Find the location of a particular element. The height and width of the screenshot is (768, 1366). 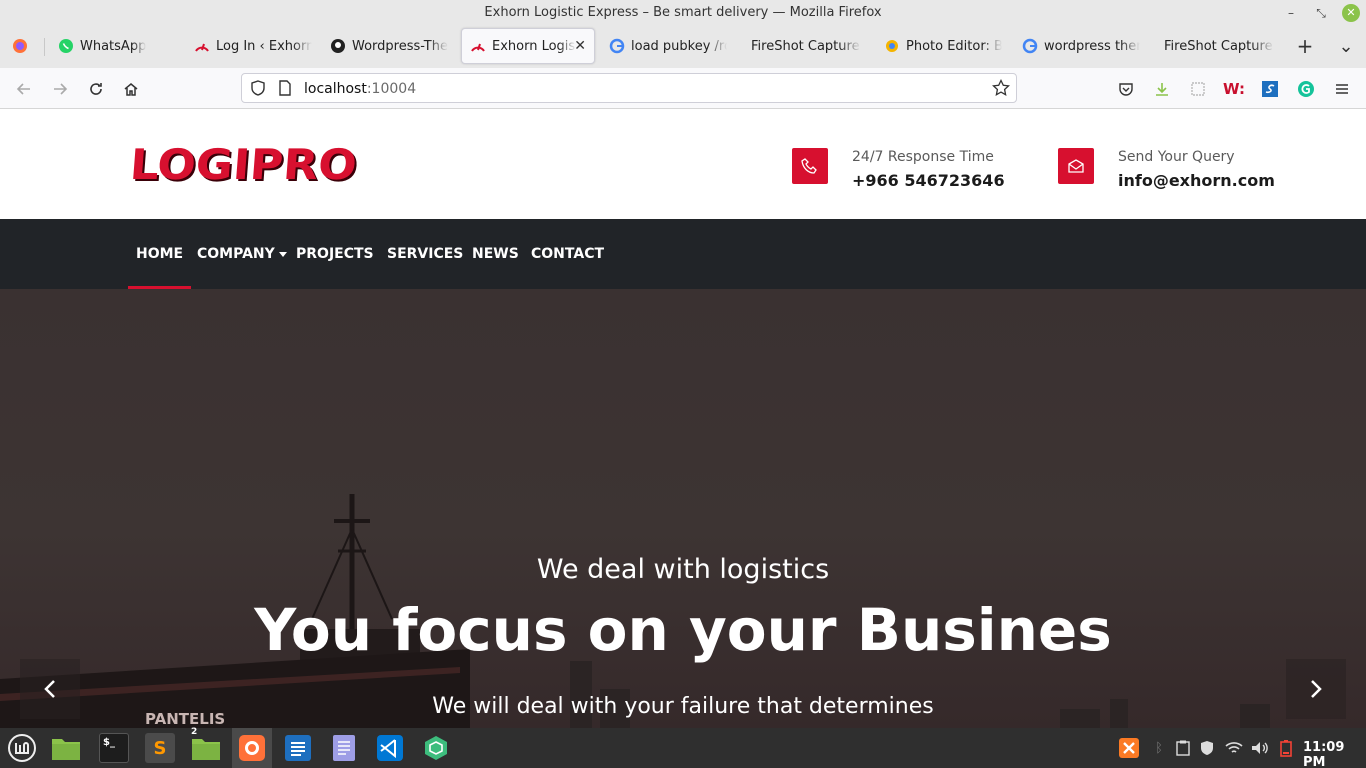

url-port: :10004 is located at coordinates (391, 89).